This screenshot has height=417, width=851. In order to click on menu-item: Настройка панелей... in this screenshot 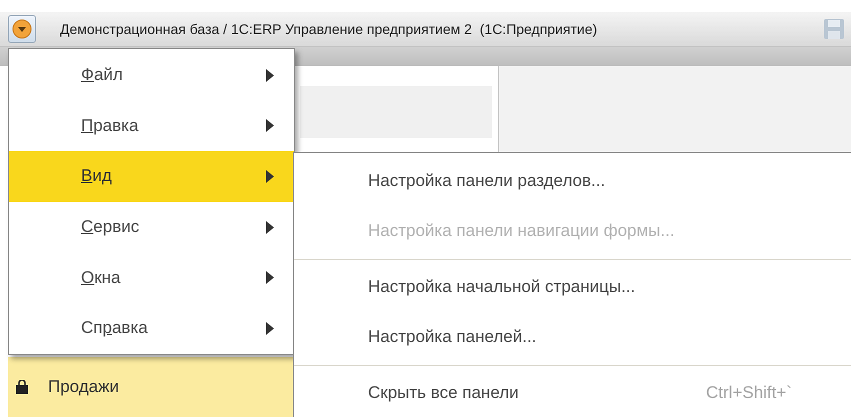, I will do `click(537, 337)`.